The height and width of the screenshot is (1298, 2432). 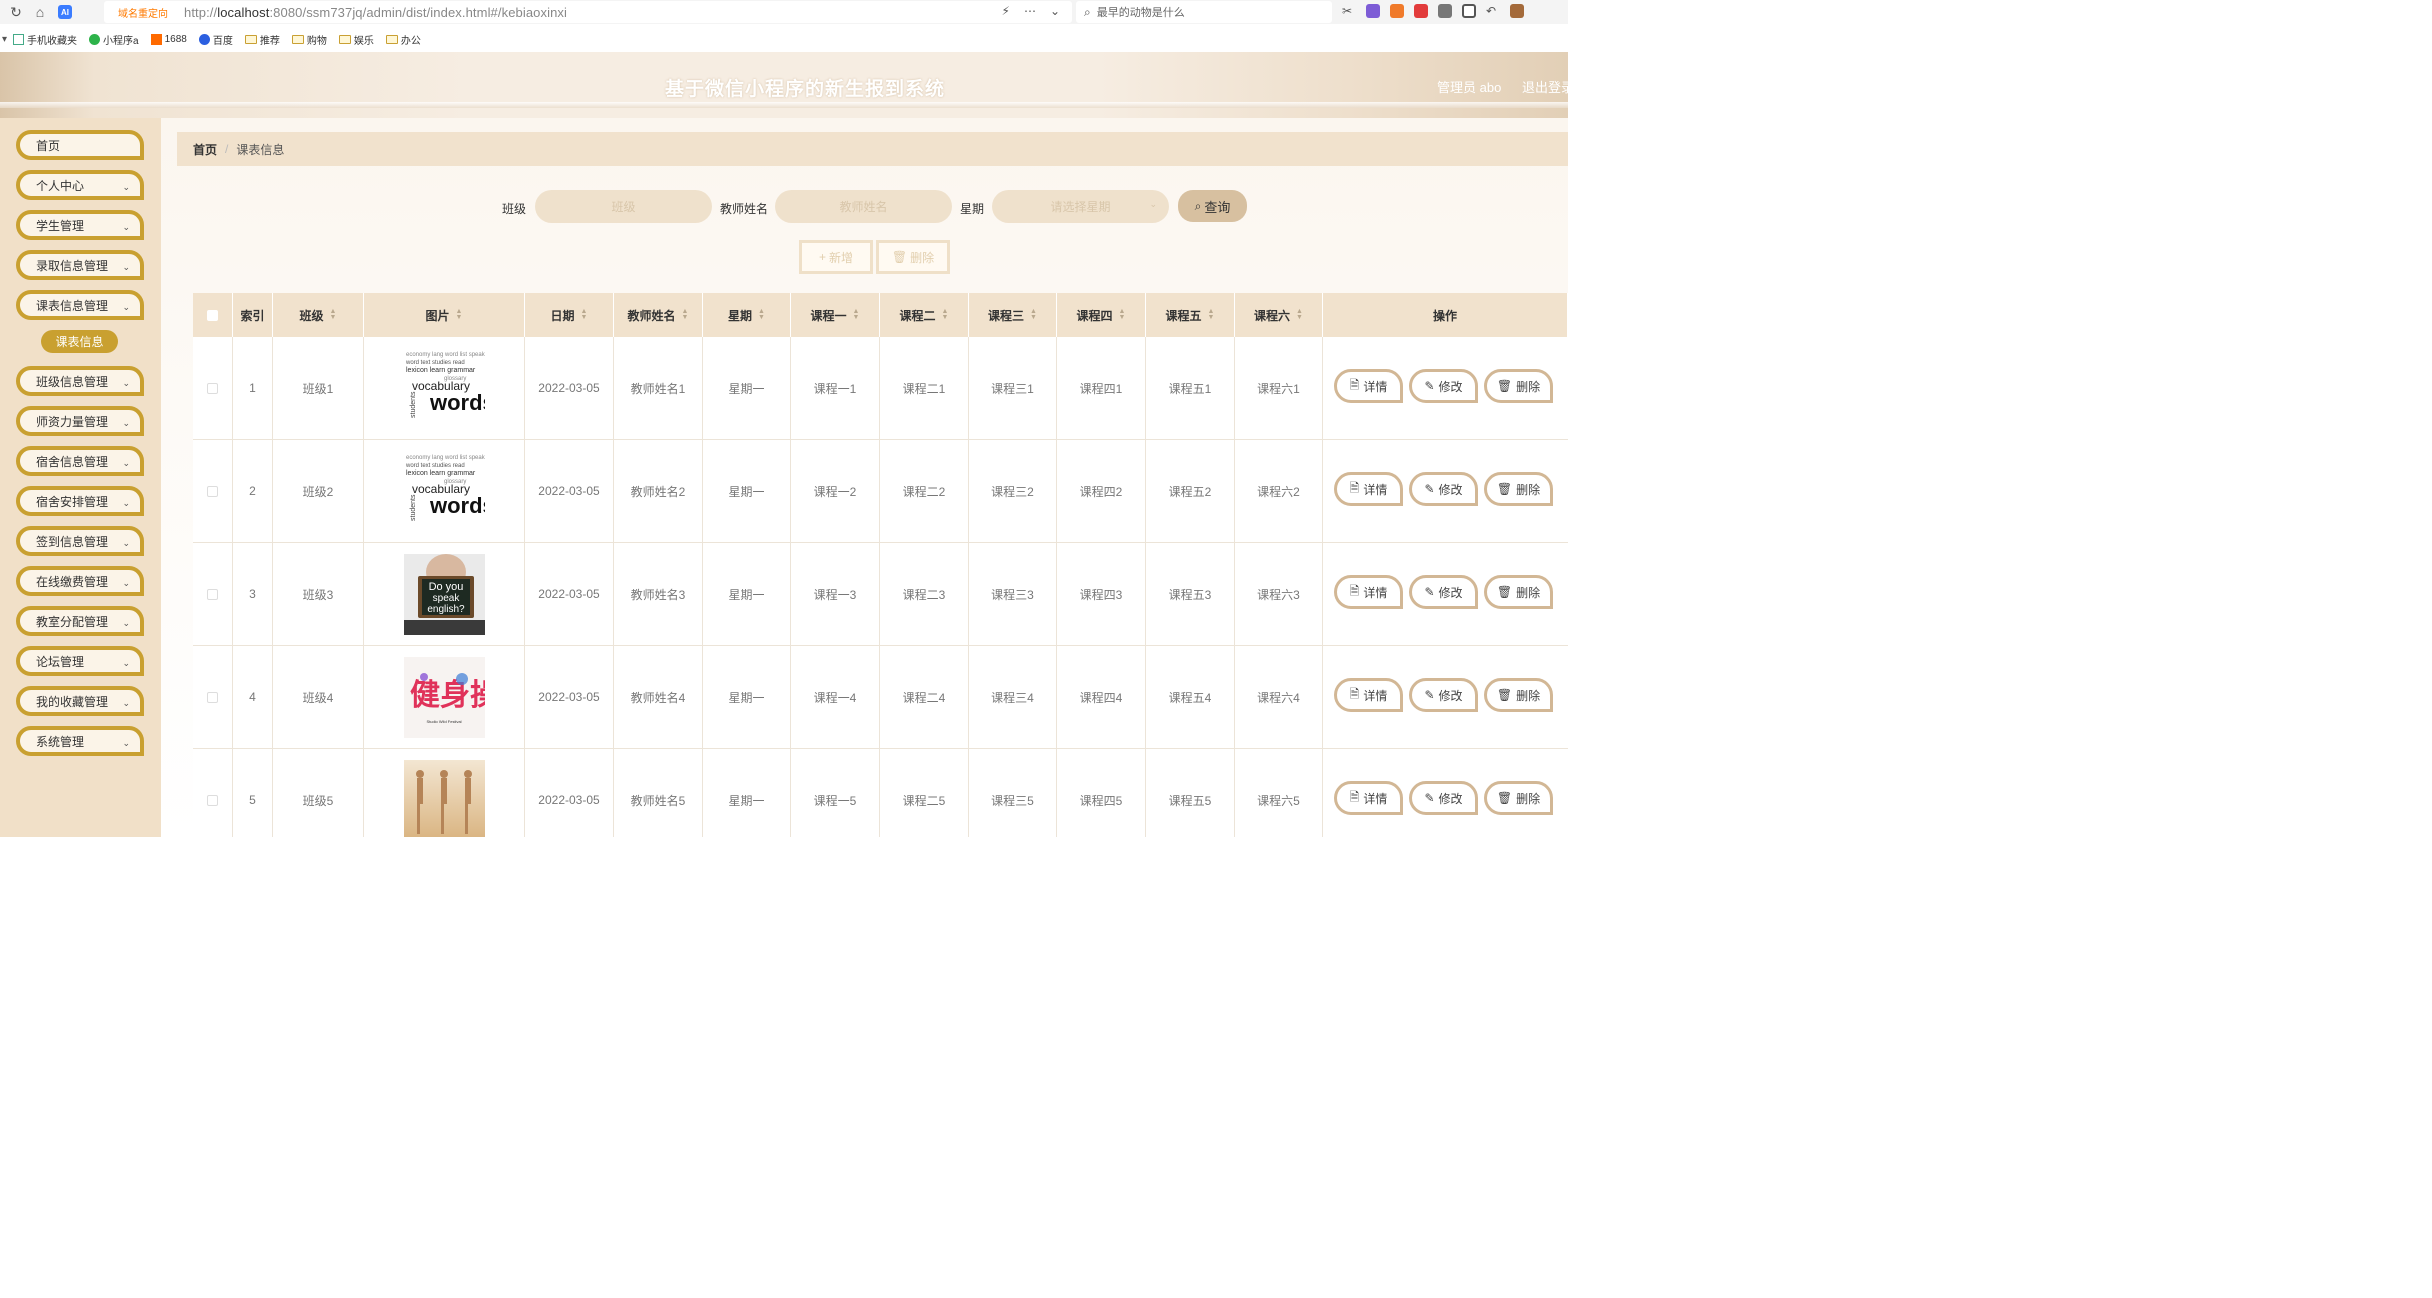 I want to click on bookmark-folder-recommend: 推荐, so click(x=262, y=39).